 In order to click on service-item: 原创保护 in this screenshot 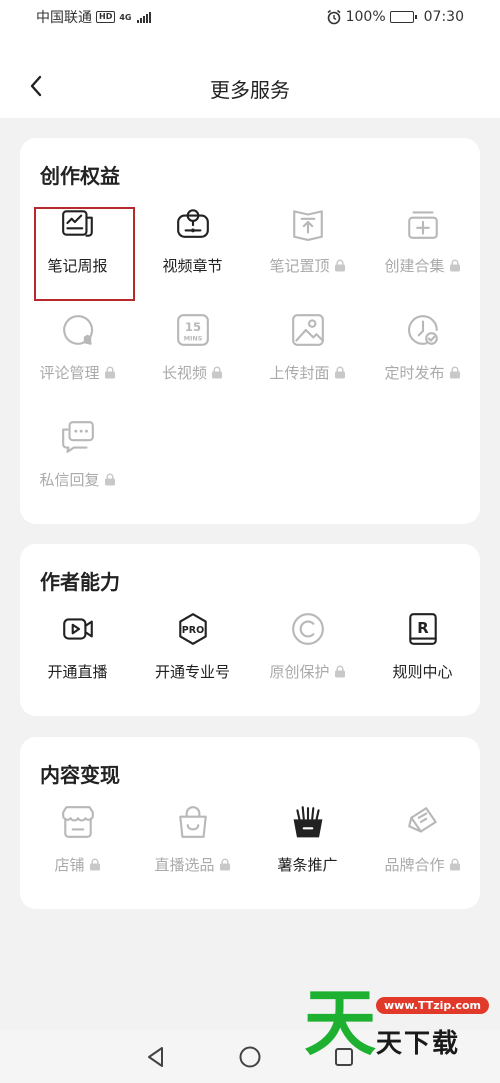, I will do `click(307, 661)`.